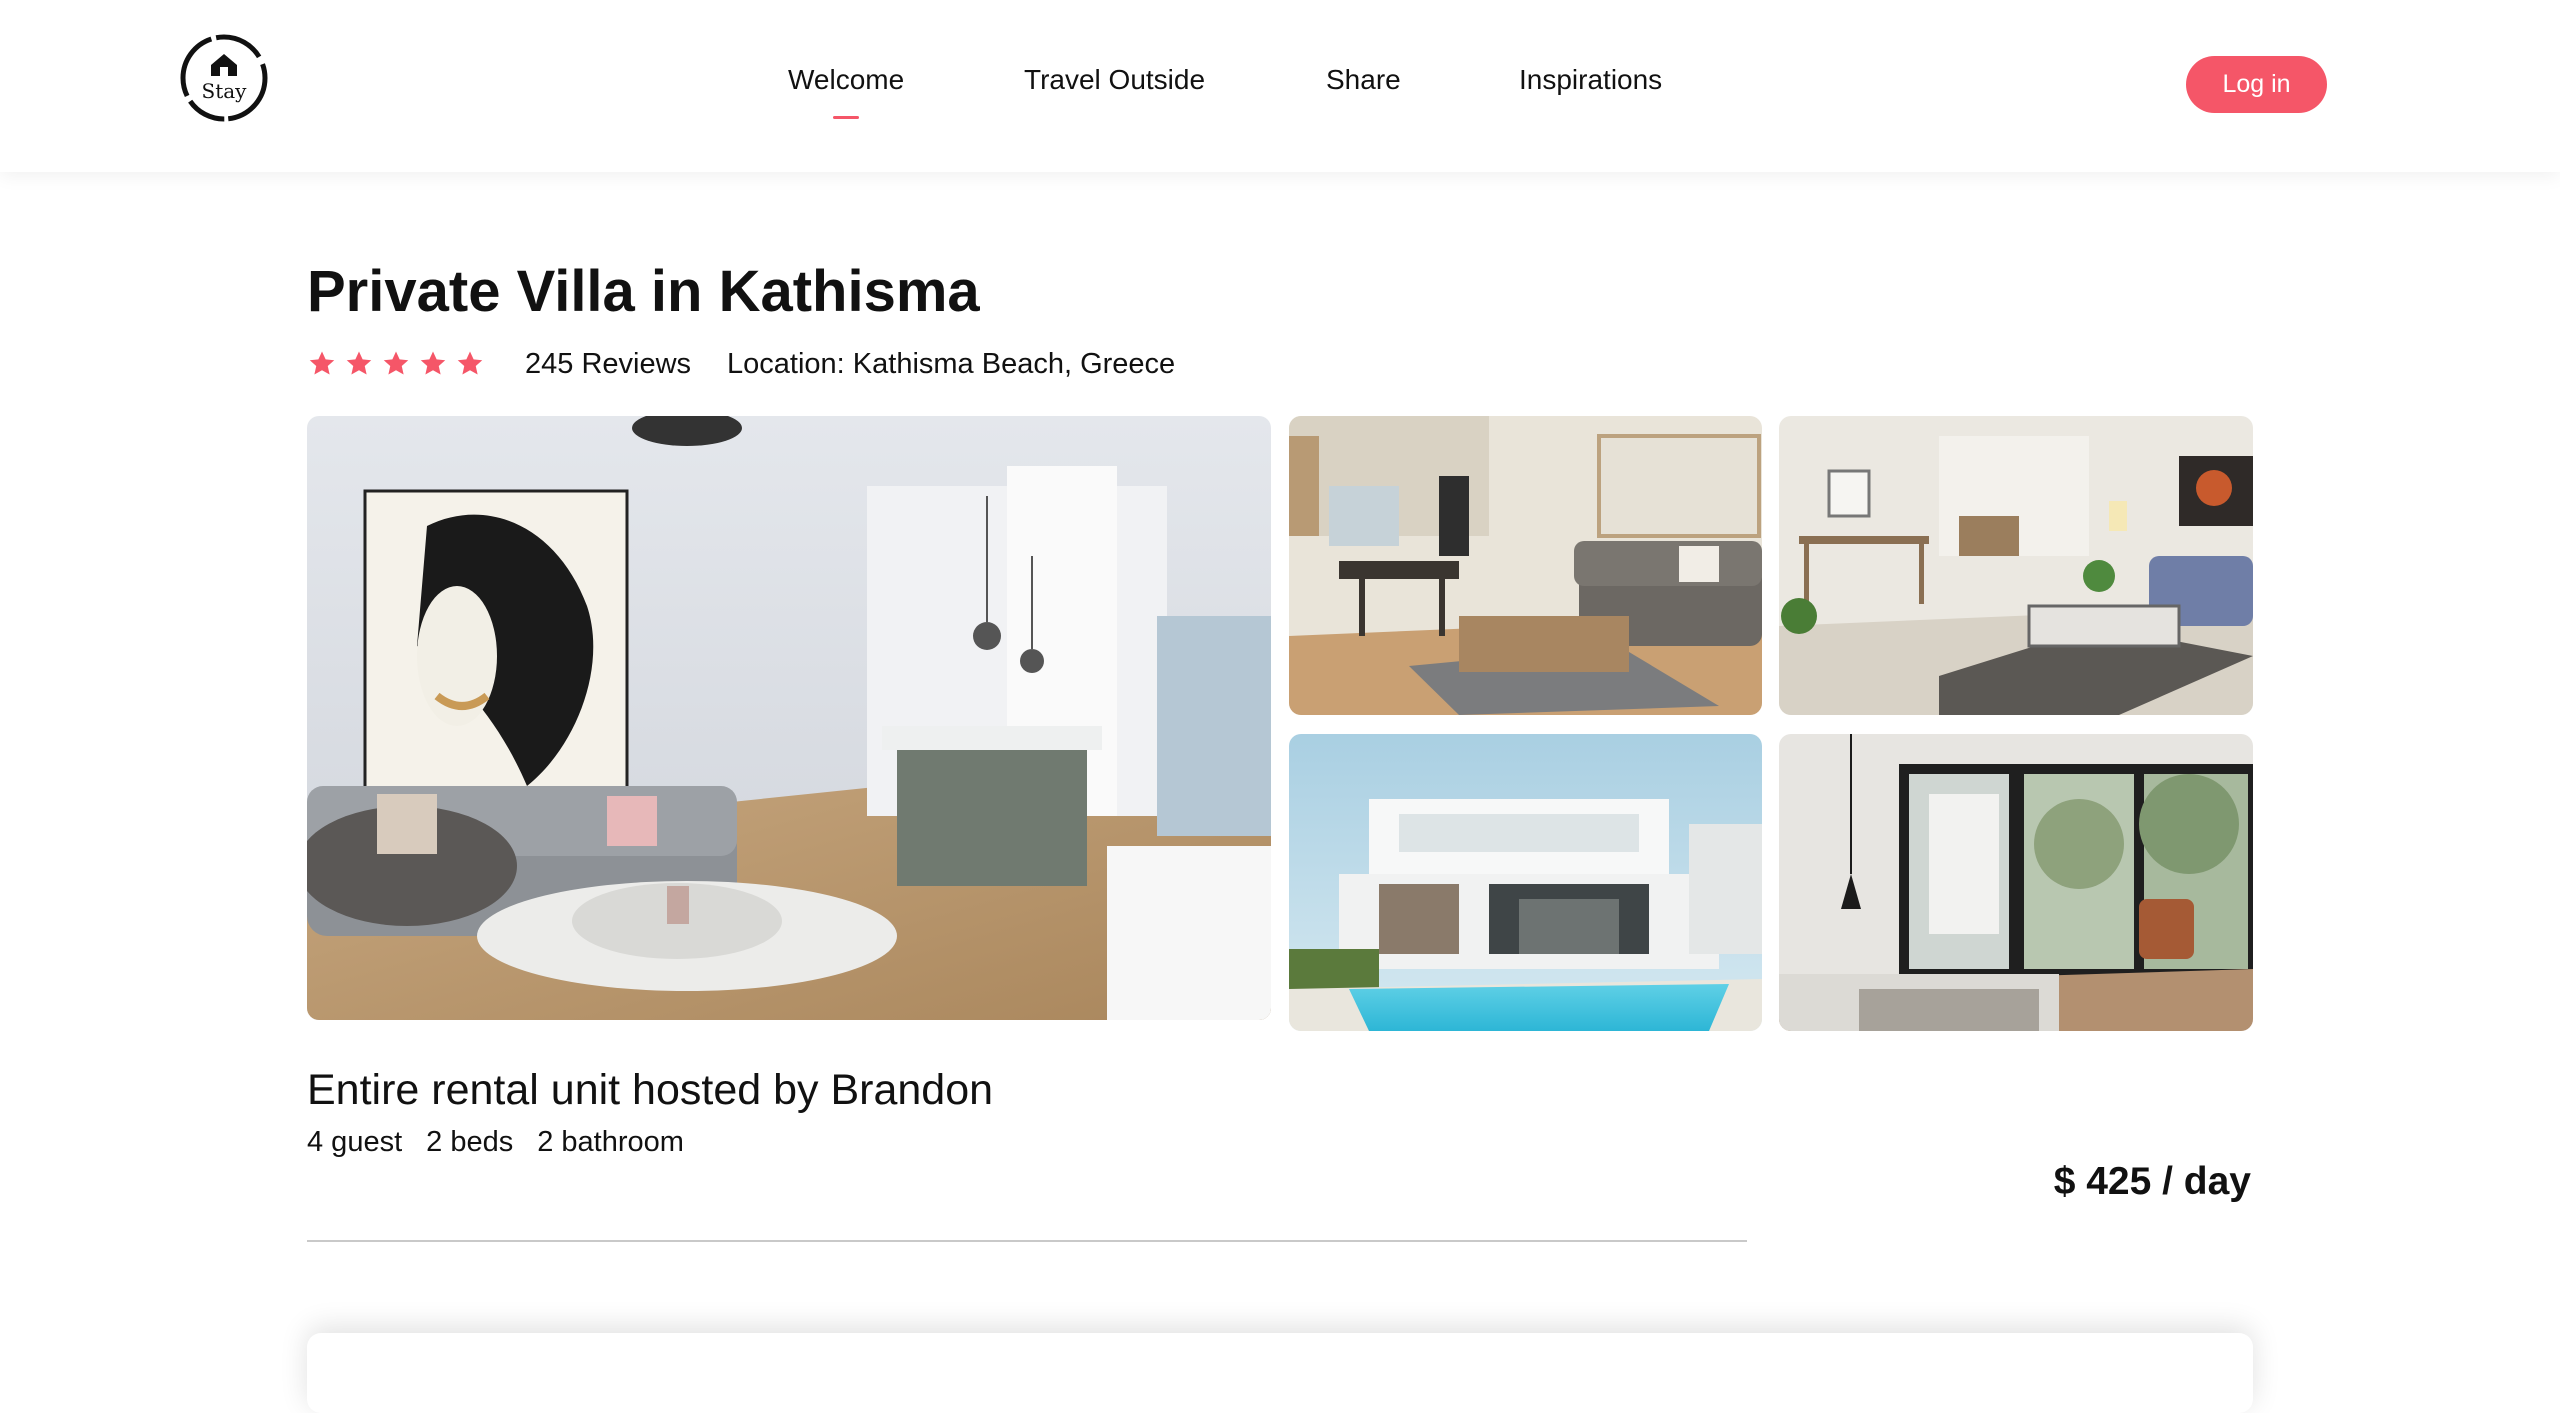  Describe the element at coordinates (1280, 1373) in the screenshot. I see `booking-card` at that location.